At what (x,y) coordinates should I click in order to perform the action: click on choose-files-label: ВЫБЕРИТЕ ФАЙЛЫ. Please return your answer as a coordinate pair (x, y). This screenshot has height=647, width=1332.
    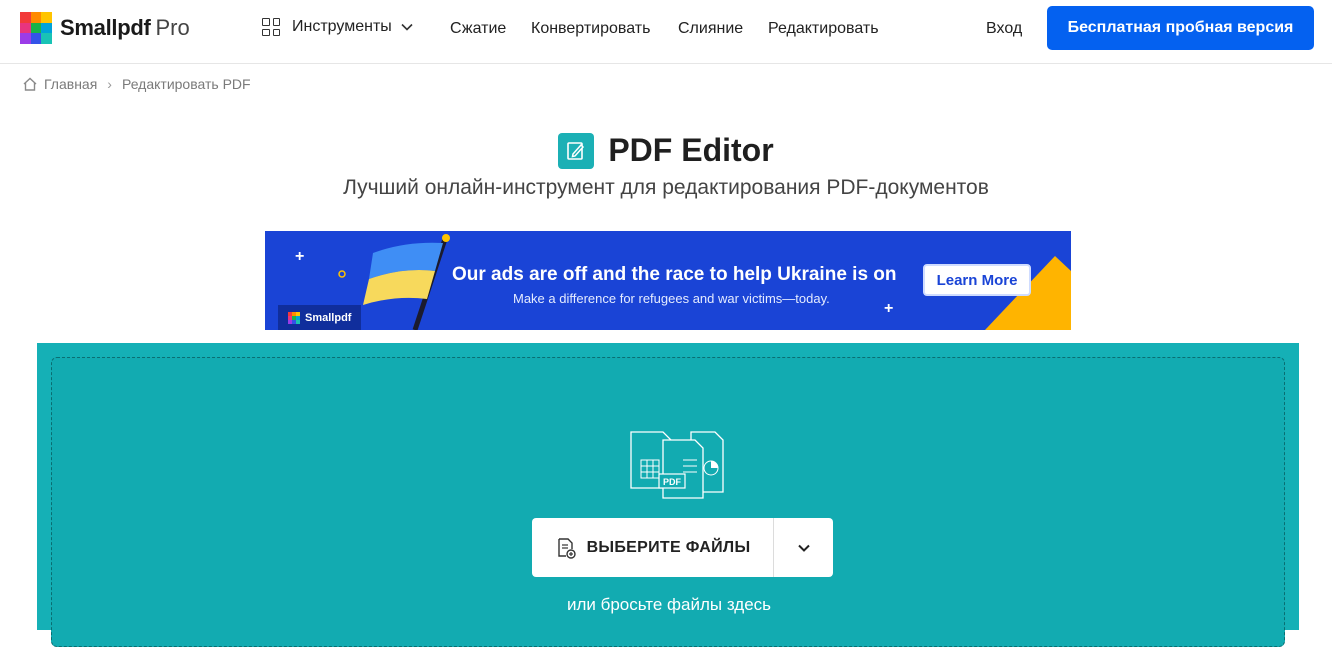
    Looking at the image, I should click on (668, 547).